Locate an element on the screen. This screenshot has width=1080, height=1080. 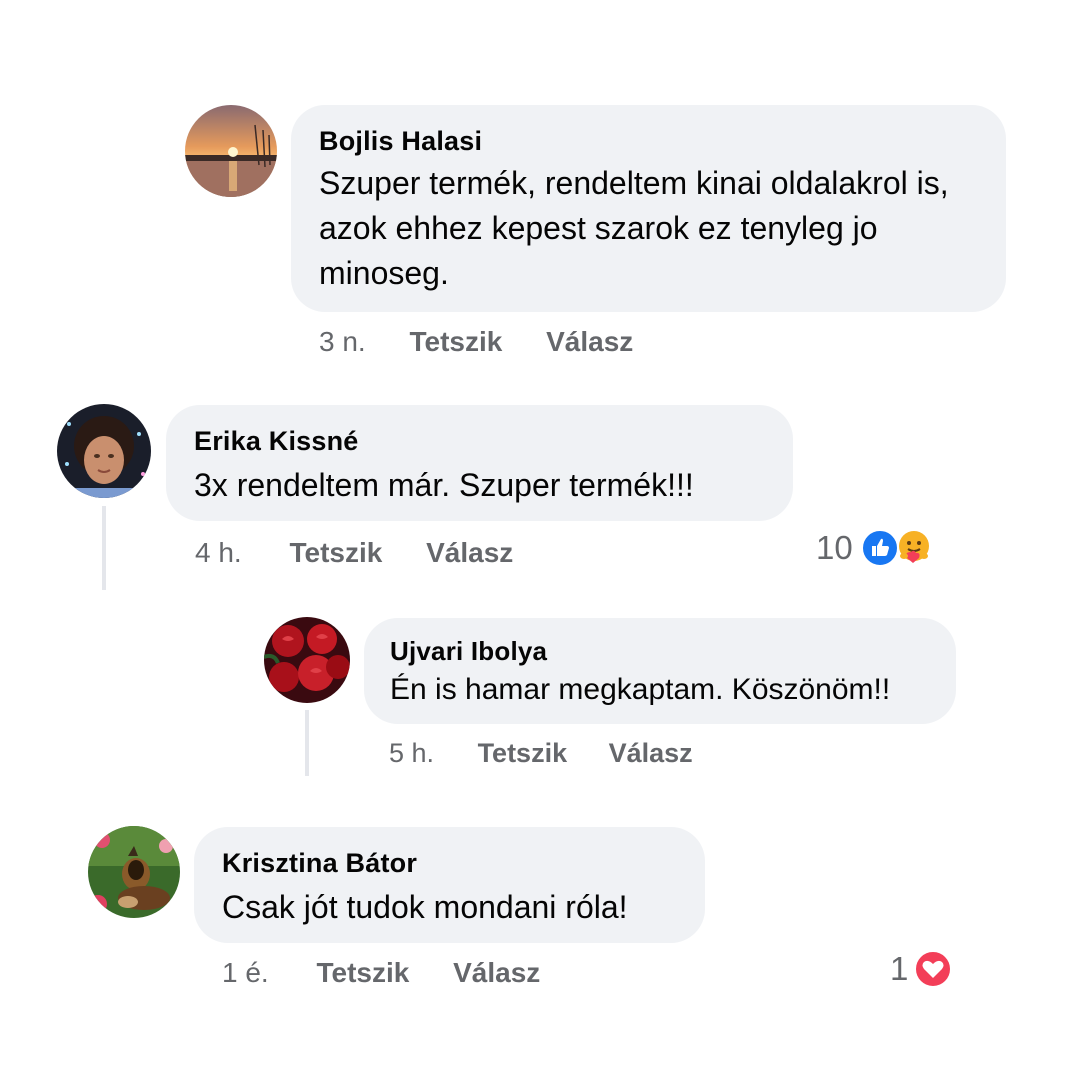
comment-author: Erika Kissné is located at coordinates (479, 441).